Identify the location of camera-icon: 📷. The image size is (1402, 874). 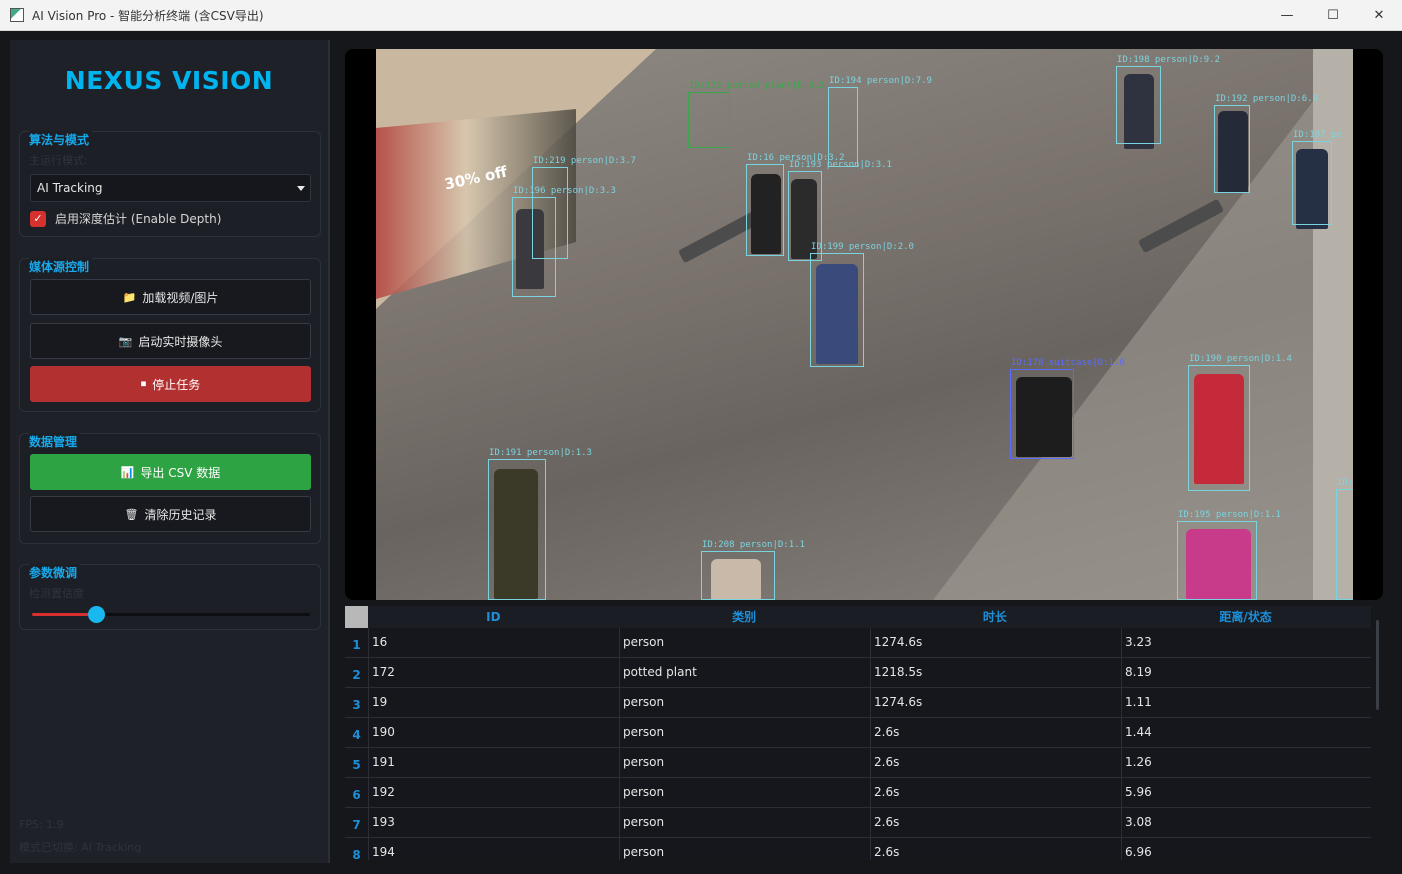
(125, 341).